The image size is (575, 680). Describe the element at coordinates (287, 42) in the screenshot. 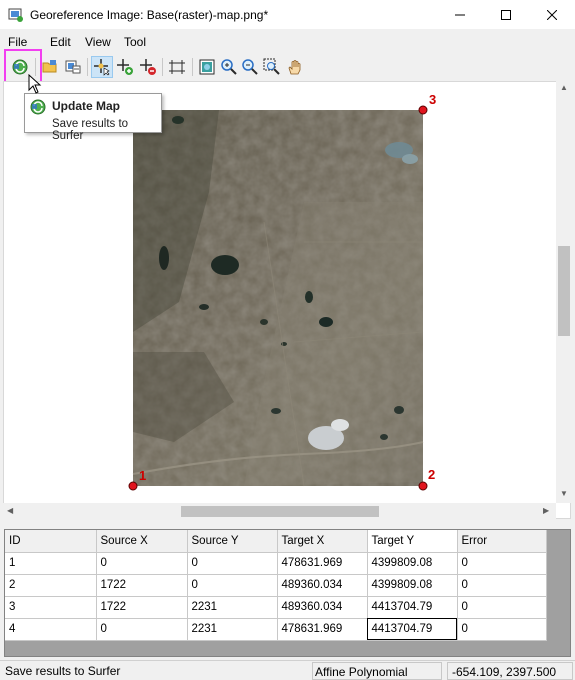

I see `menu-bar: File Edit View Tool` at that location.